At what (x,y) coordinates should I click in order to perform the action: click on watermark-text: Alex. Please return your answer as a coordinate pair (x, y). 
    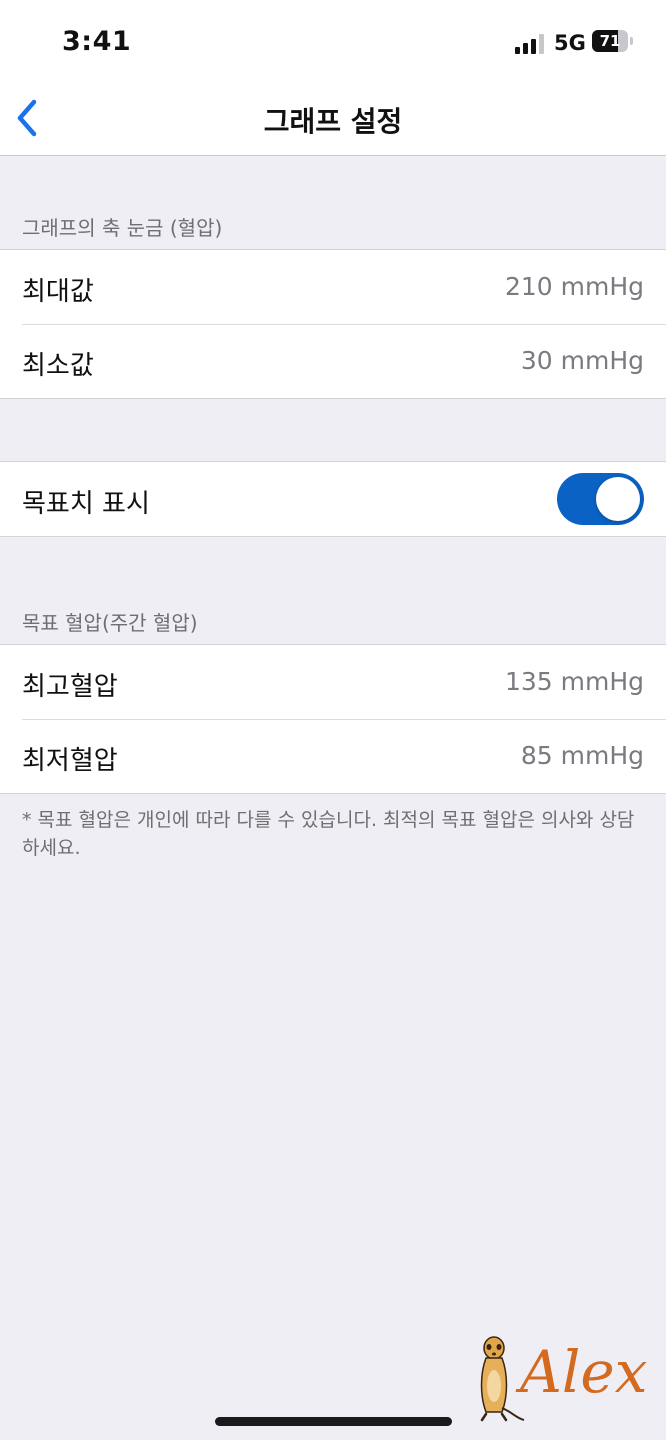
    Looking at the image, I should click on (584, 1372).